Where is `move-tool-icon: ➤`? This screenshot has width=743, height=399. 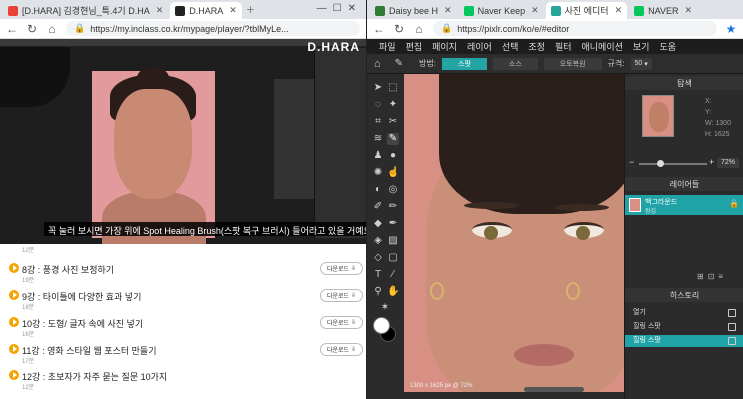
move-tool-icon: ➤ is located at coordinates (378, 88).